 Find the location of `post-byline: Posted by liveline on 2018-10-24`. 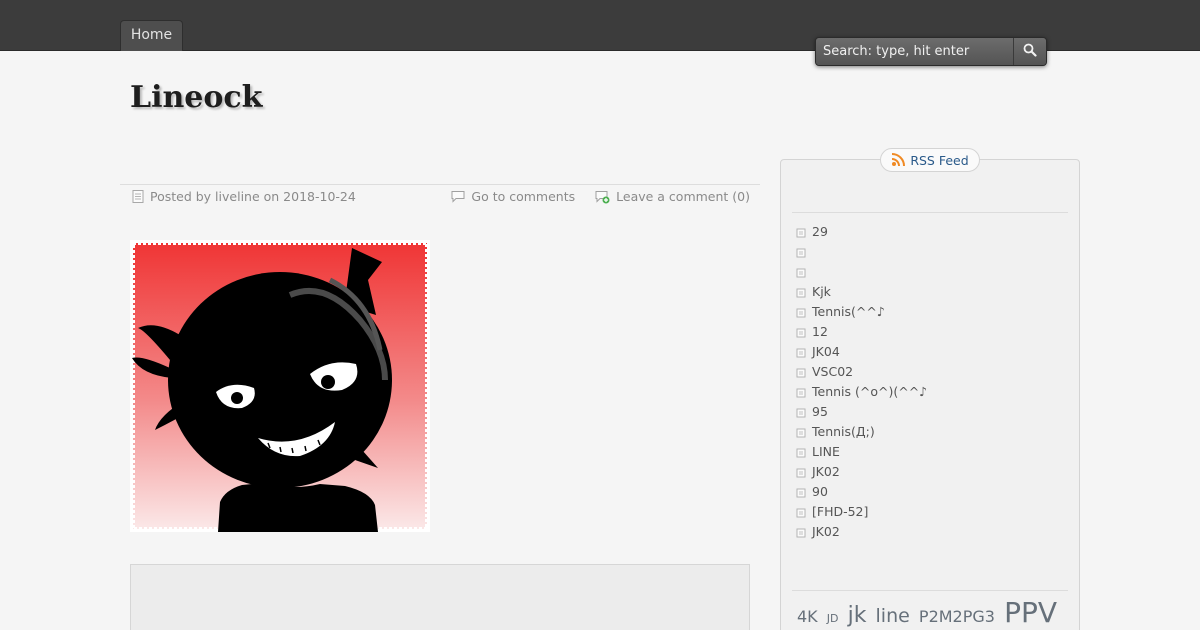

post-byline: Posted by liveline on 2018-10-24 is located at coordinates (253, 196).